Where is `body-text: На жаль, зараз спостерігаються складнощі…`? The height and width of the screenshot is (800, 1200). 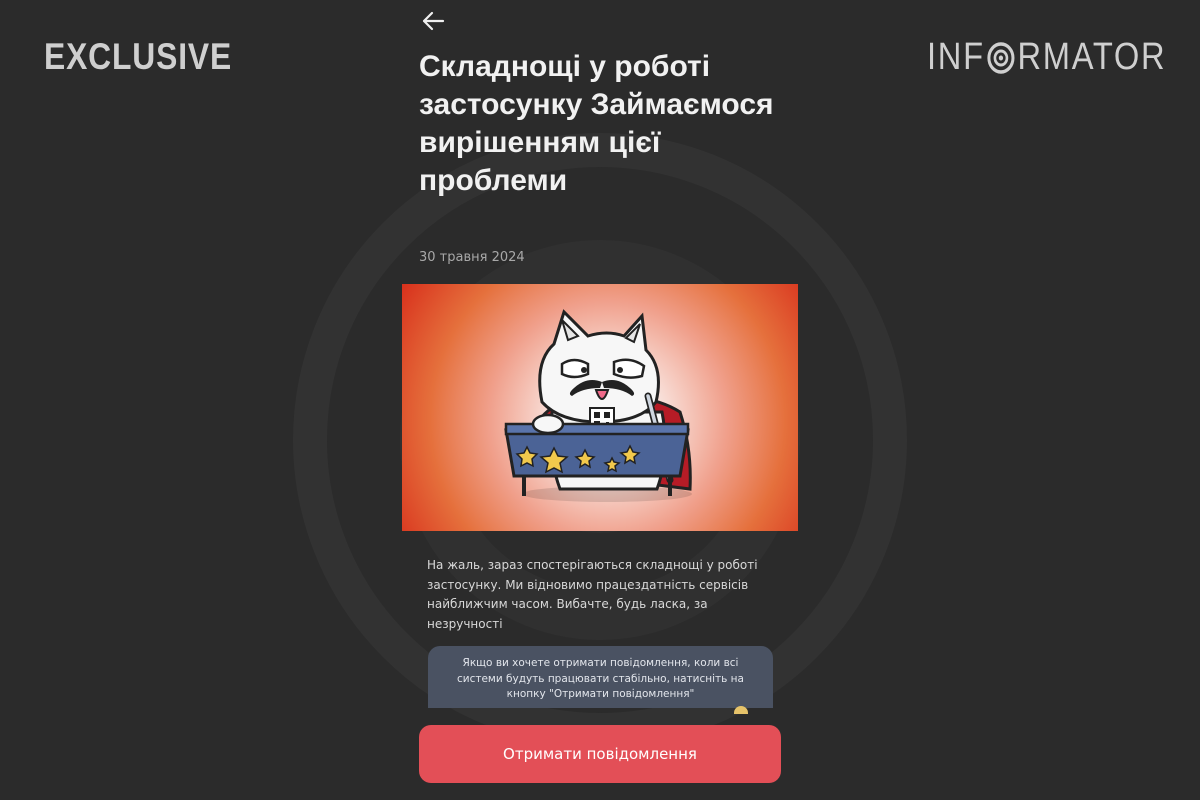 body-text: На жаль, зараз спостерігаються складнощі… is located at coordinates (592, 594).